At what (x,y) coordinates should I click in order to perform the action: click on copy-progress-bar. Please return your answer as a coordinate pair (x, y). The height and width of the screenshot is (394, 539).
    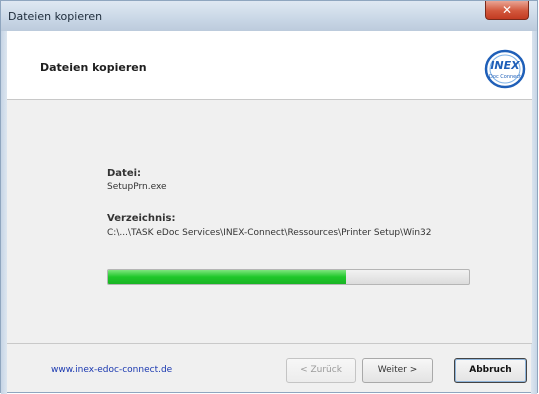
    Looking at the image, I should click on (288, 277).